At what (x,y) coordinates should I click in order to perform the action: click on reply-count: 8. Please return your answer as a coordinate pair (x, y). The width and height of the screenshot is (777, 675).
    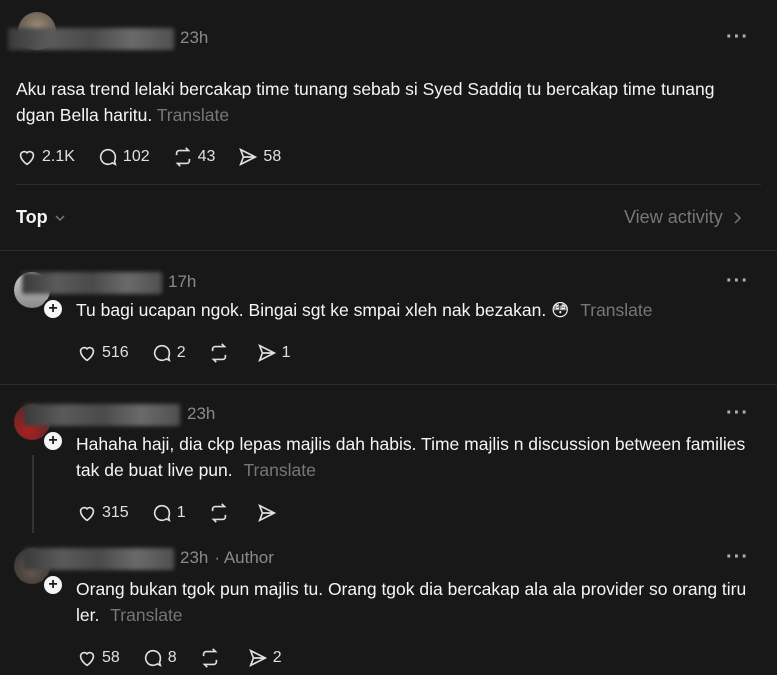
    Looking at the image, I should click on (172, 657).